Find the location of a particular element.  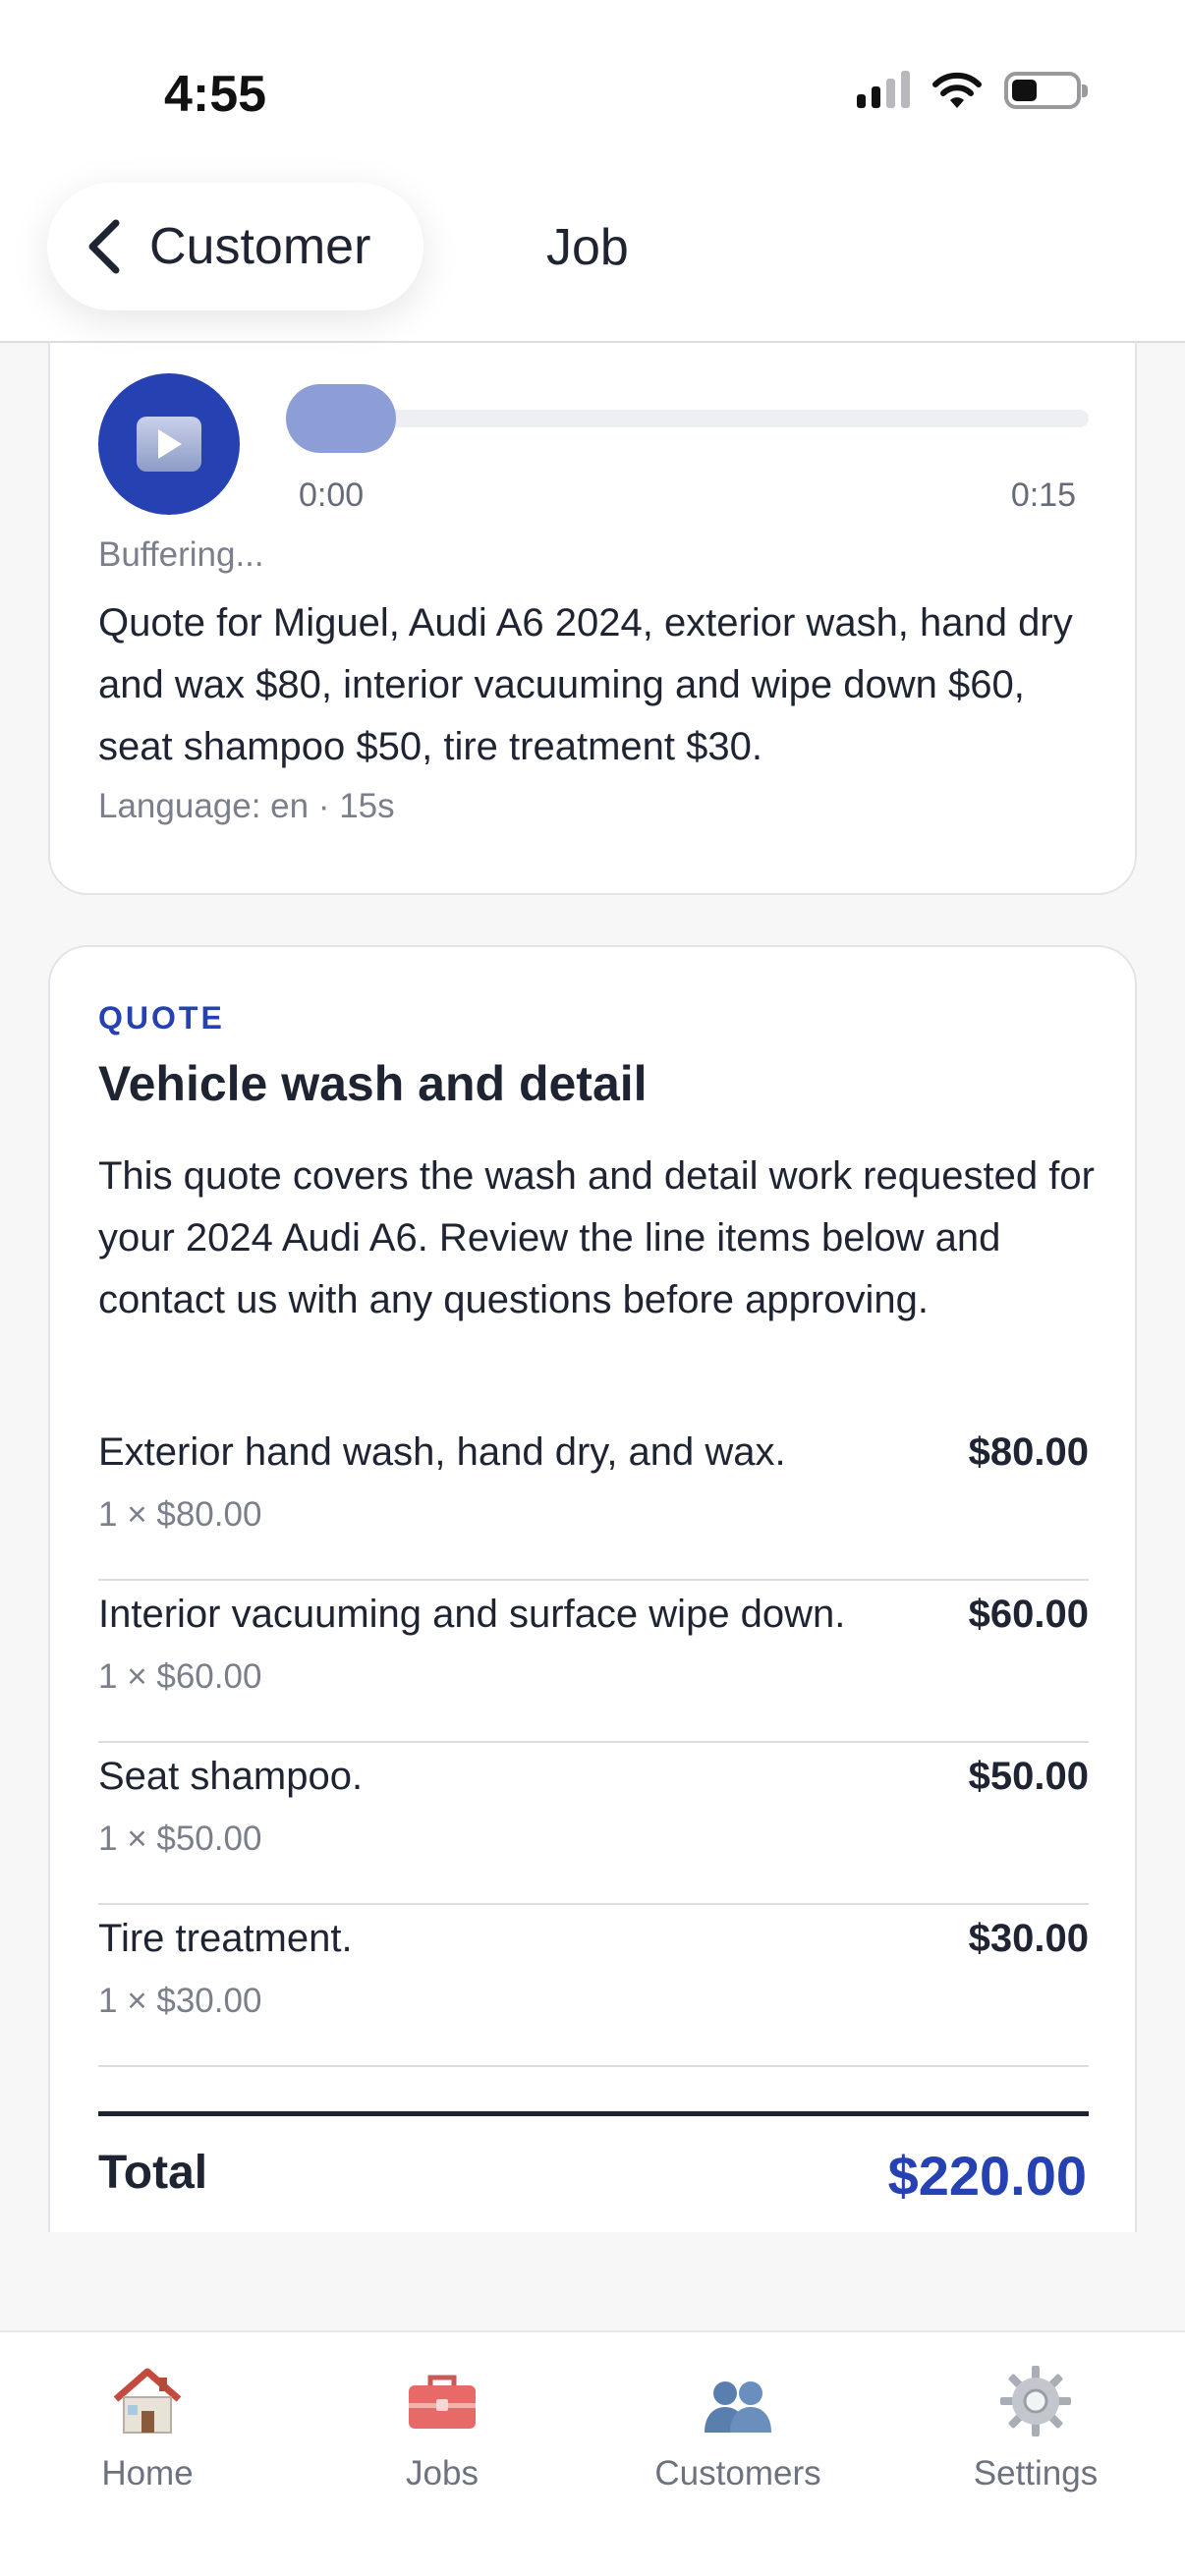

tab-home: Home is located at coordinates (147, 2435).